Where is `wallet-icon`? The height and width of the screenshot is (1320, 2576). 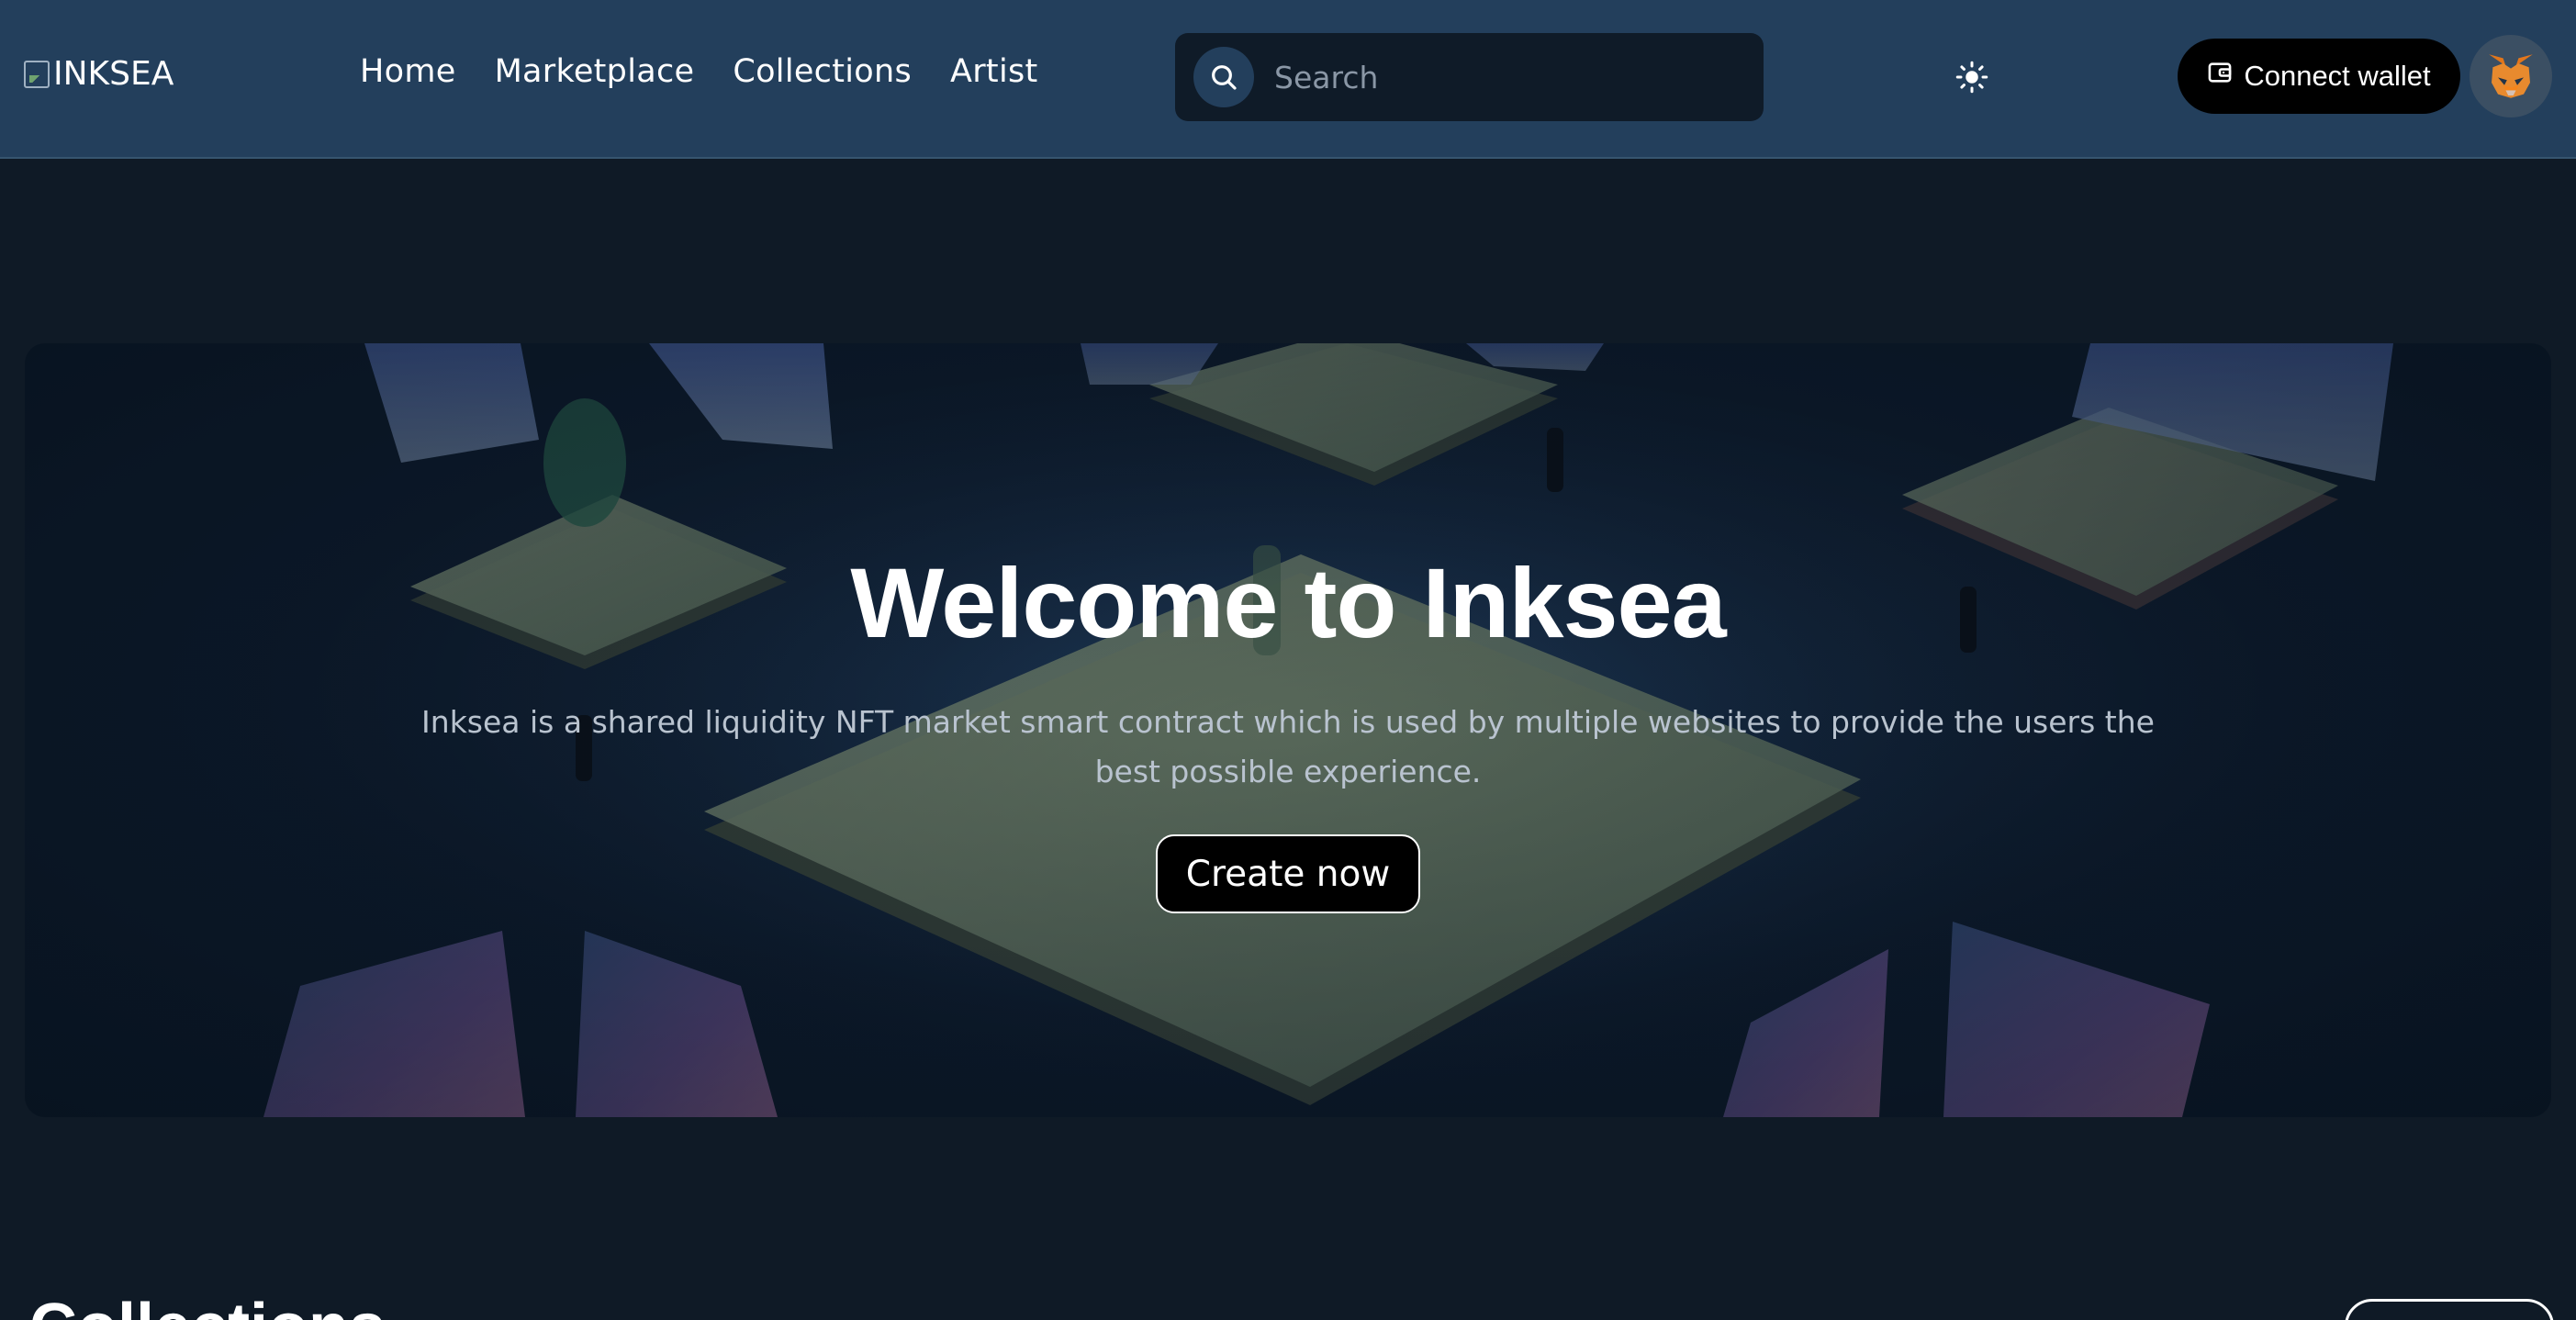
wallet-icon is located at coordinates (2220, 76).